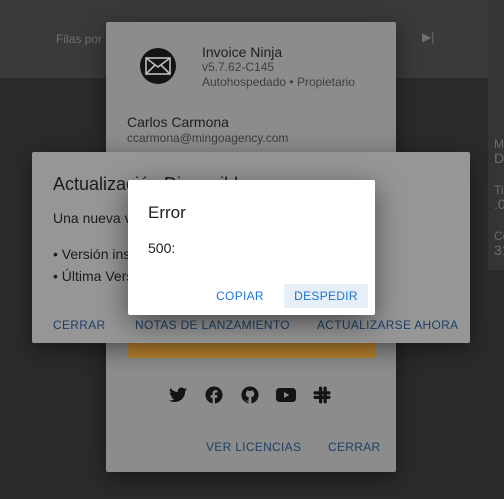  What do you see at coordinates (253, 447) in the screenshot?
I see `view-licenses-button: VER LICENCIAS` at bounding box center [253, 447].